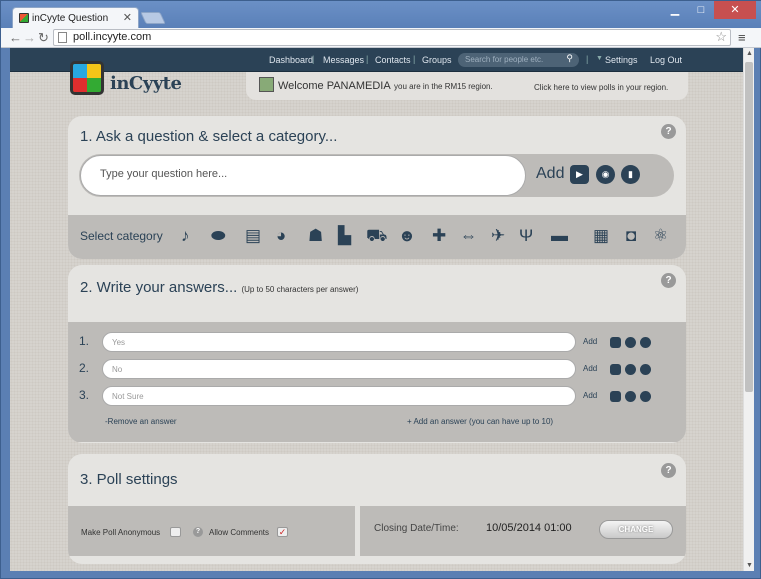 The image size is (761, 579). What do you see at coordinates (218, 236) in the screenshot?
I see `sports-icon: ⬬` at bounding box center [218, 236].